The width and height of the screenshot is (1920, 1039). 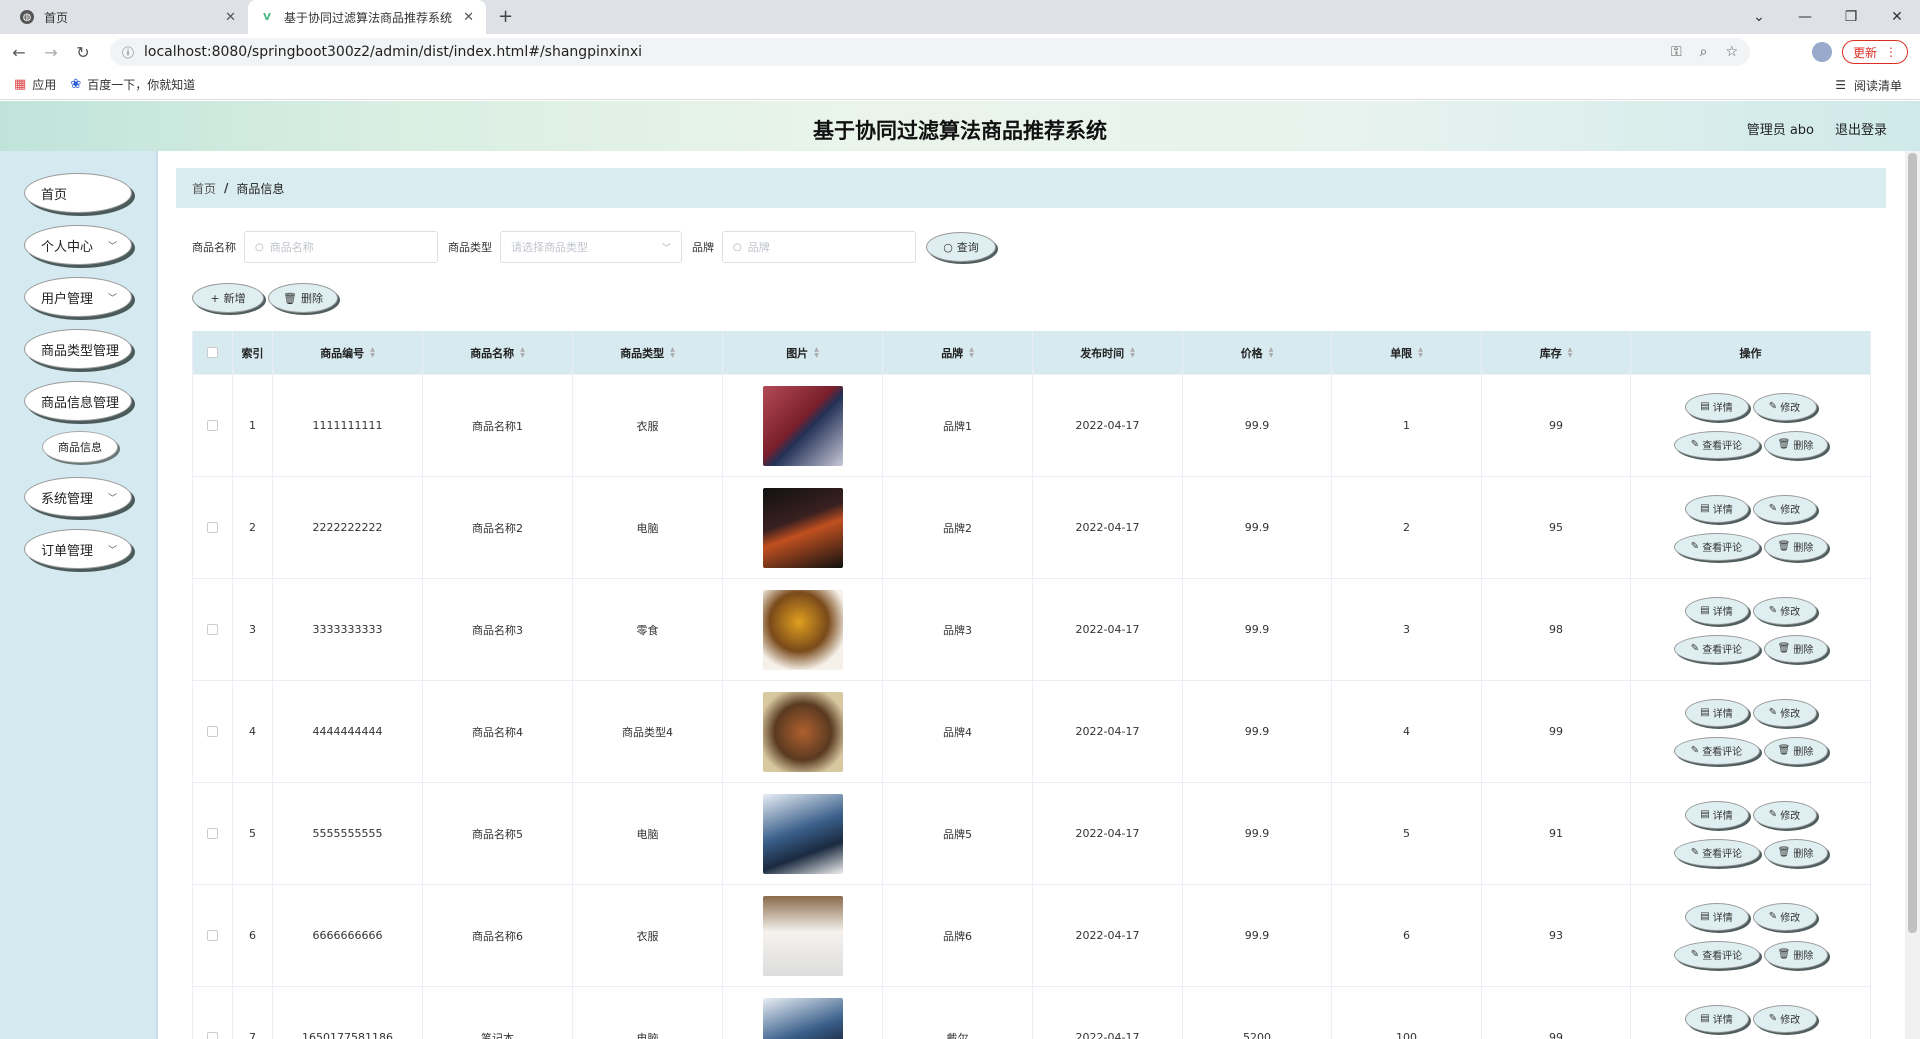 What do you see at coordinates (83, 52) in the screenshot?
I see `reload-icon: ↻` at bounding box center [83, 52].